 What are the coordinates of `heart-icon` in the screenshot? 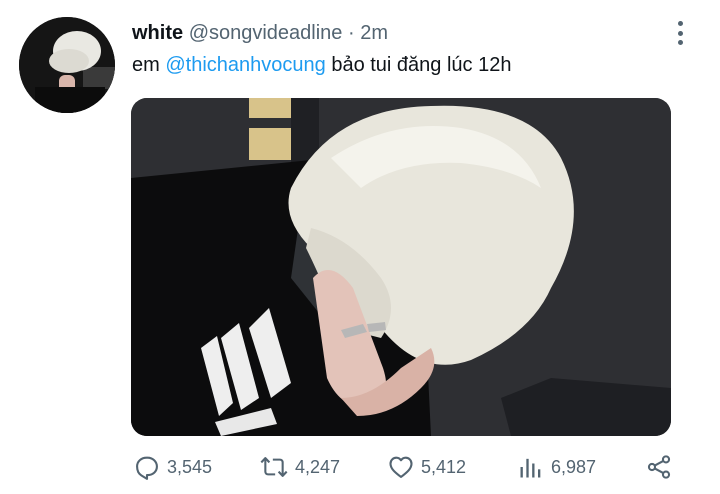 It's located at (401, 467).